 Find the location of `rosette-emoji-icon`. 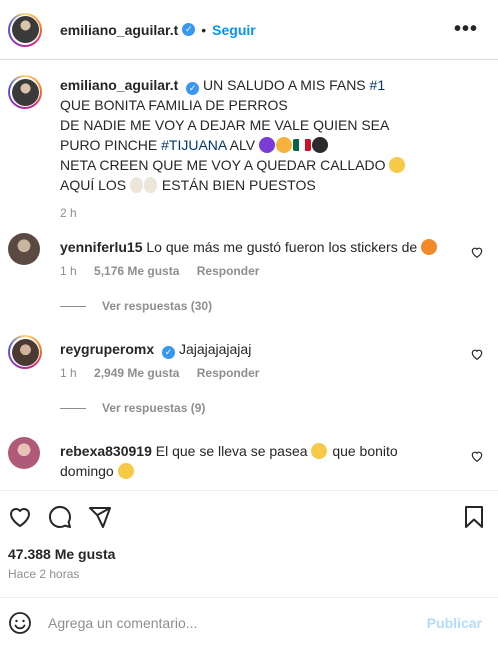

rosette-emoji-icon is located at coordinates (283, 145).